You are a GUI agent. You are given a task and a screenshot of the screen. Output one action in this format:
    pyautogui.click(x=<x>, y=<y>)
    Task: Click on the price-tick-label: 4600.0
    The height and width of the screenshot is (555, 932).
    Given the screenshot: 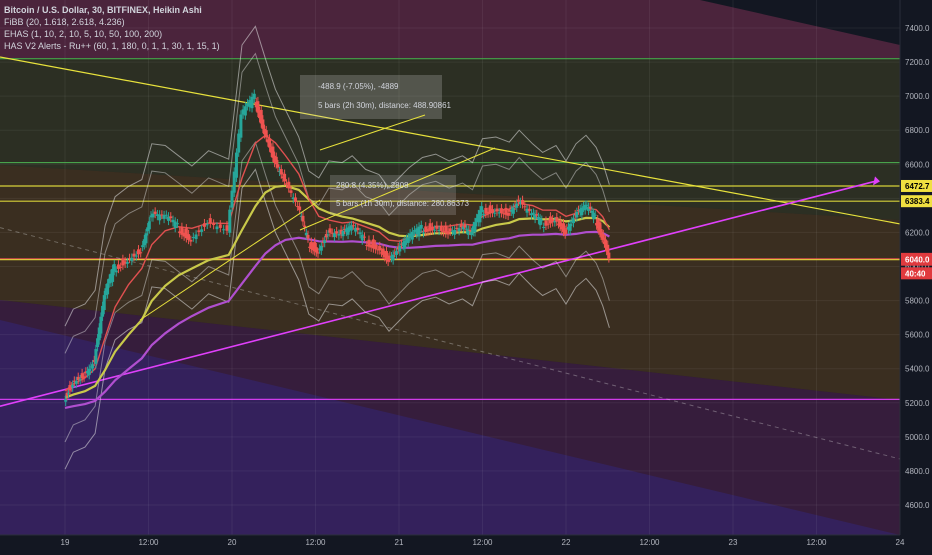 What is the action you would take?
    pyautogui.click(x=917, y=505)
    